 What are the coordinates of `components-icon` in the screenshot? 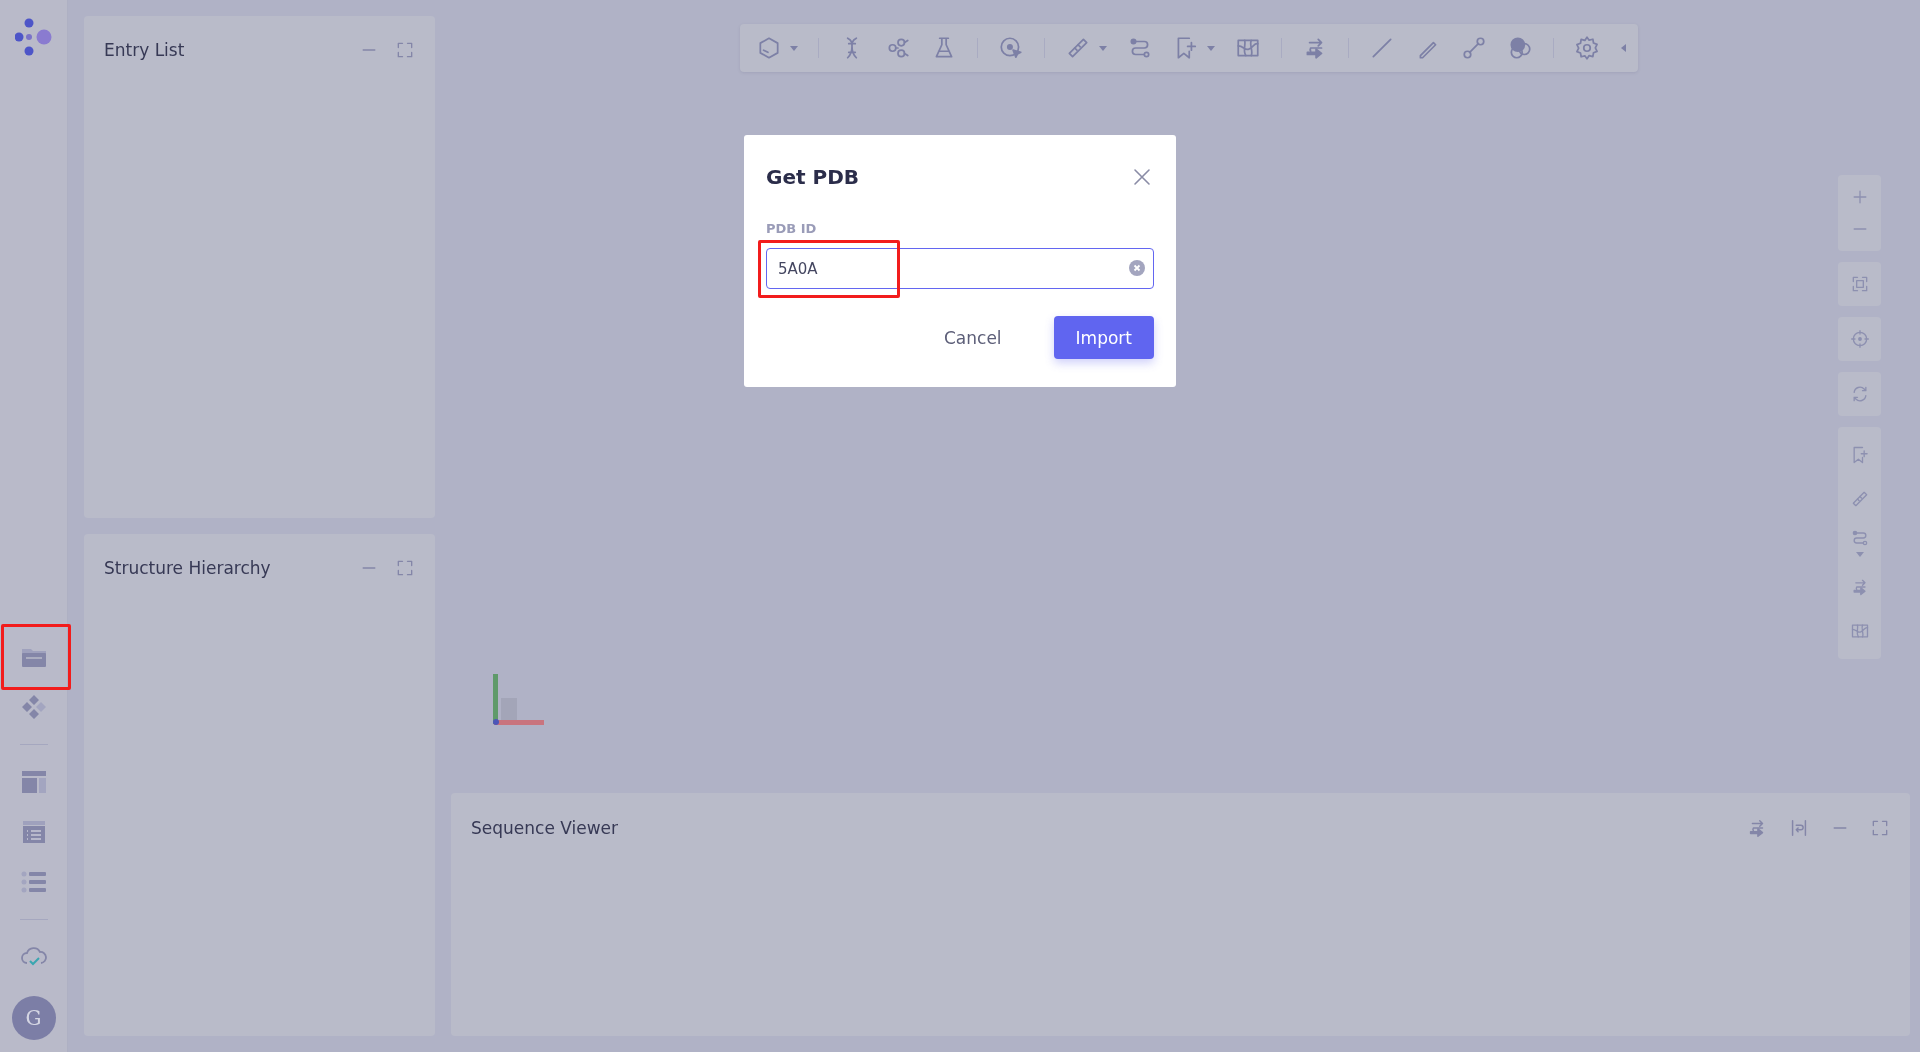 It's located at (33, 707).